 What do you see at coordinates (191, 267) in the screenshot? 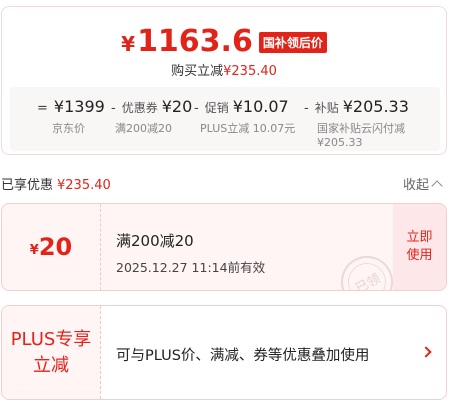
I see `coupon-expiry: 2025.12.27 11:14前有效` at bounding box center [191, 267].